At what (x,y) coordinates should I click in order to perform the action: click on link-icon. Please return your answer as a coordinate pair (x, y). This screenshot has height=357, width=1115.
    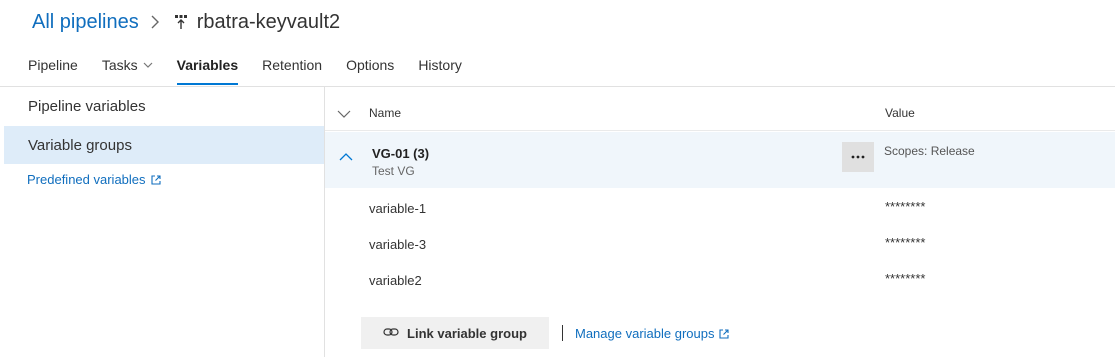
    Looking at the image, I should click on (391, 333).